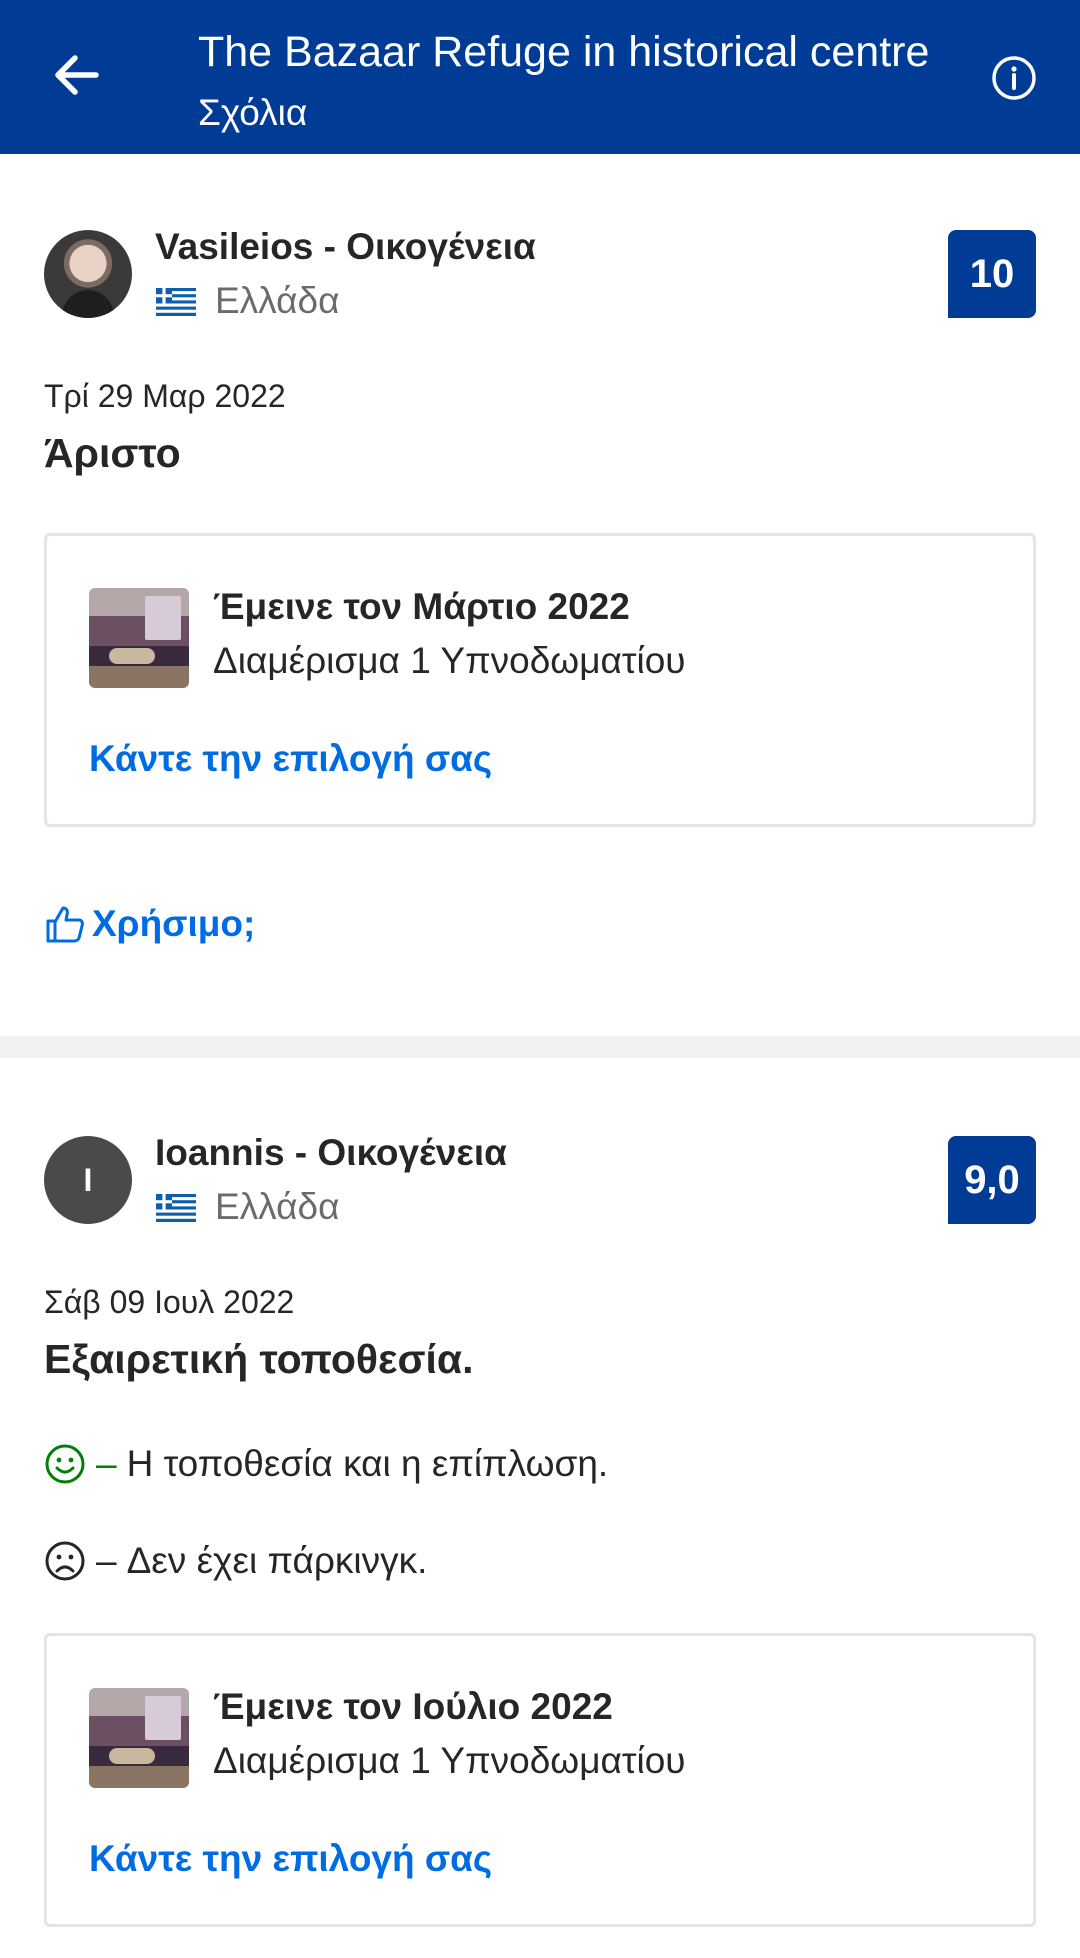 Image resolution: width=1080 pixels, height=1958 pixels. What do you see at coordinates (277, 1560) in the screenshot?
I see `negative-text: Δεν έχει πάρκινγκ.` at bounding box center [277, 1560].